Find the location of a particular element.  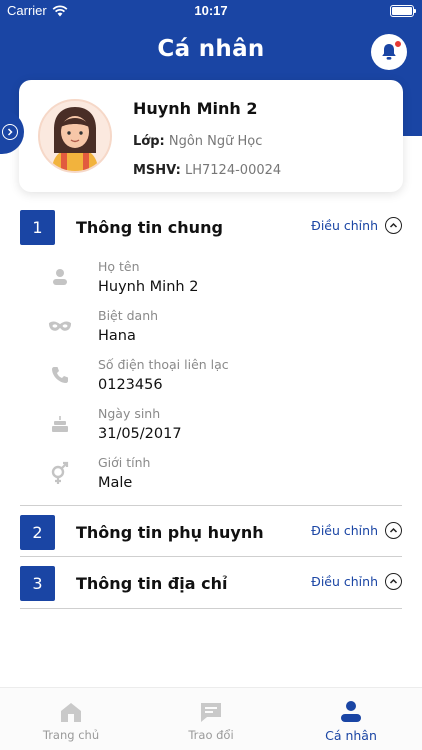

tab-bar: Trang chủ Trao đổi Cá nhân is located at coordinates (211, 718).